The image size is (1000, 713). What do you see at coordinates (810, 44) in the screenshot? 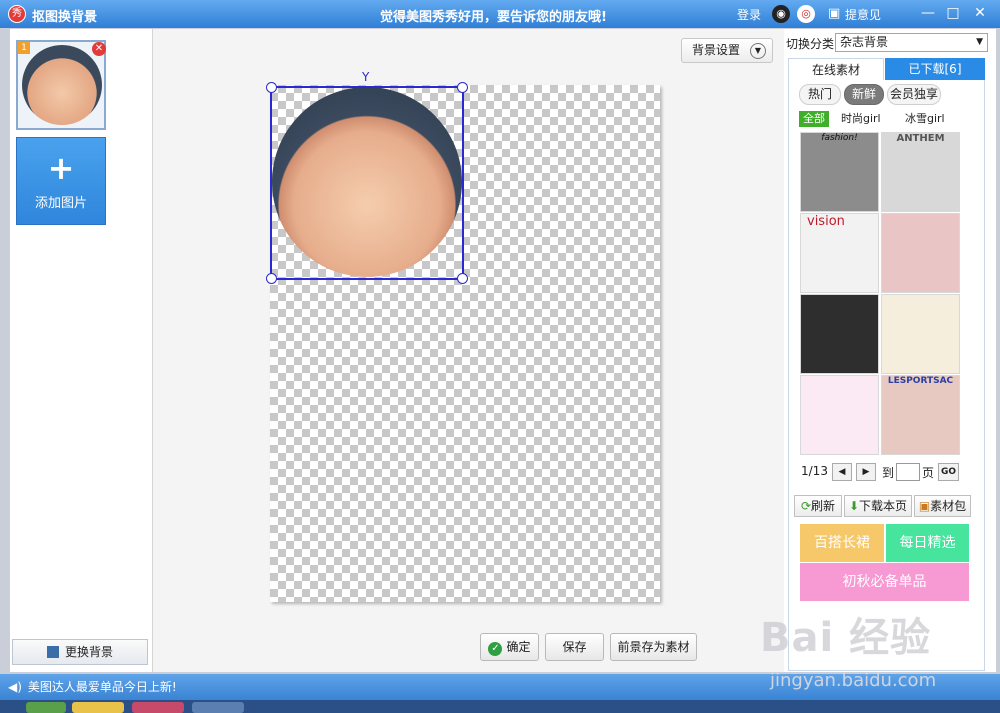
I see `category-label: 切换分类` at bounding box center [810, 44].